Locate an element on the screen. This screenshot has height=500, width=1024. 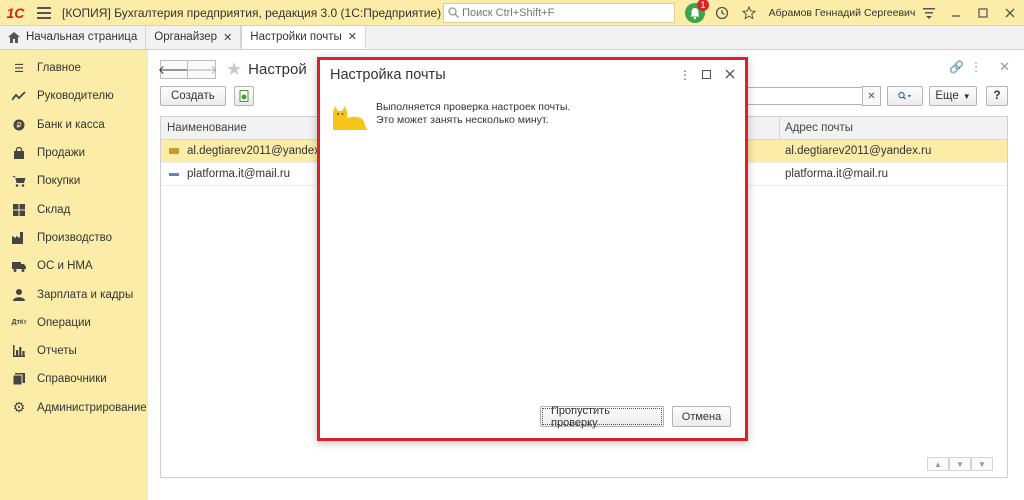
find-button is located at coordinates (905, 96).